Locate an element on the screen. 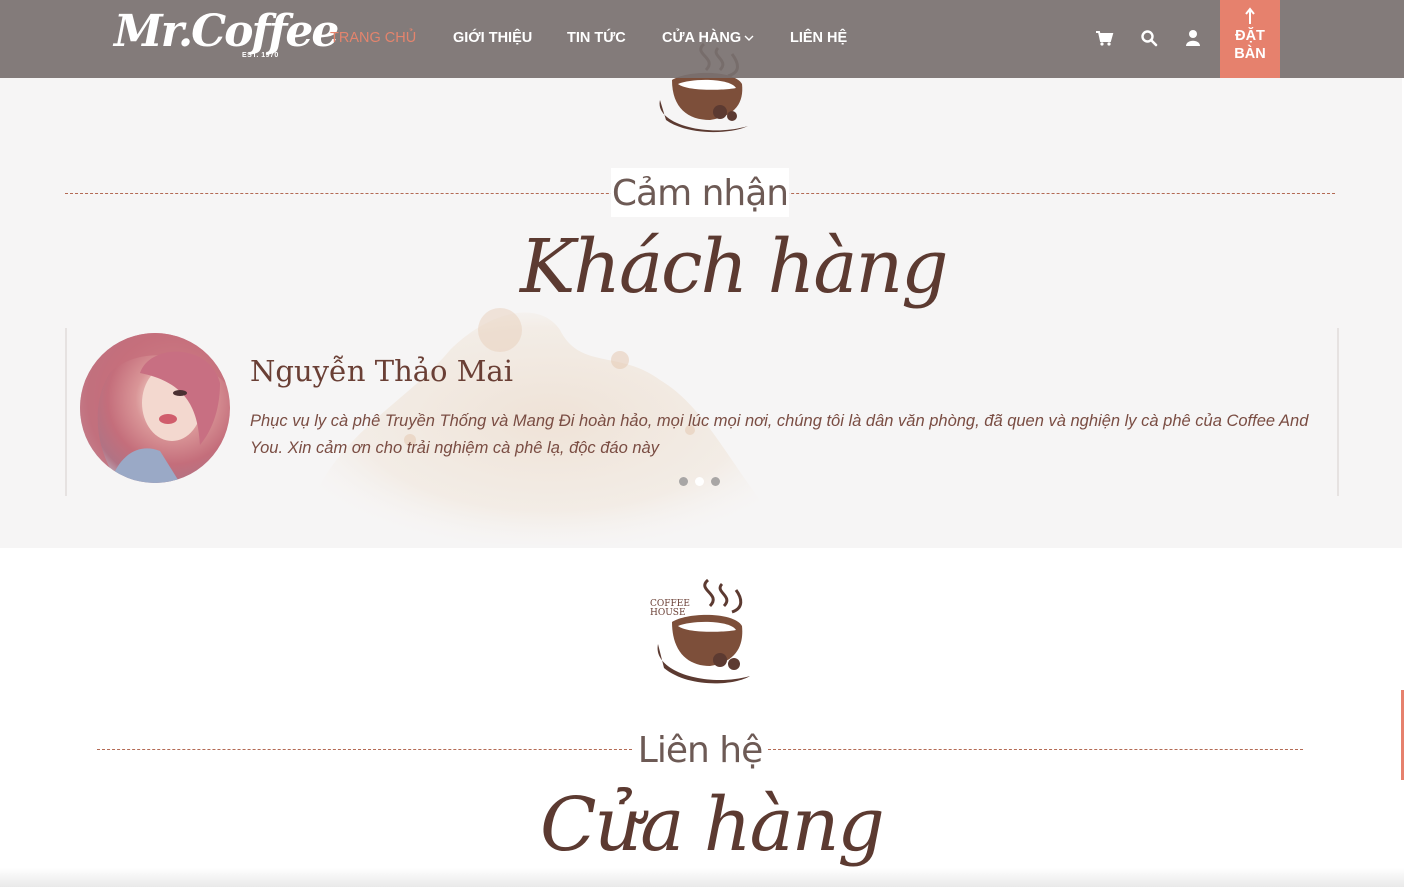 This screenshot has height=887, width=1404. logo-text: Mr.Coffee is located at coordinates (226, 31).